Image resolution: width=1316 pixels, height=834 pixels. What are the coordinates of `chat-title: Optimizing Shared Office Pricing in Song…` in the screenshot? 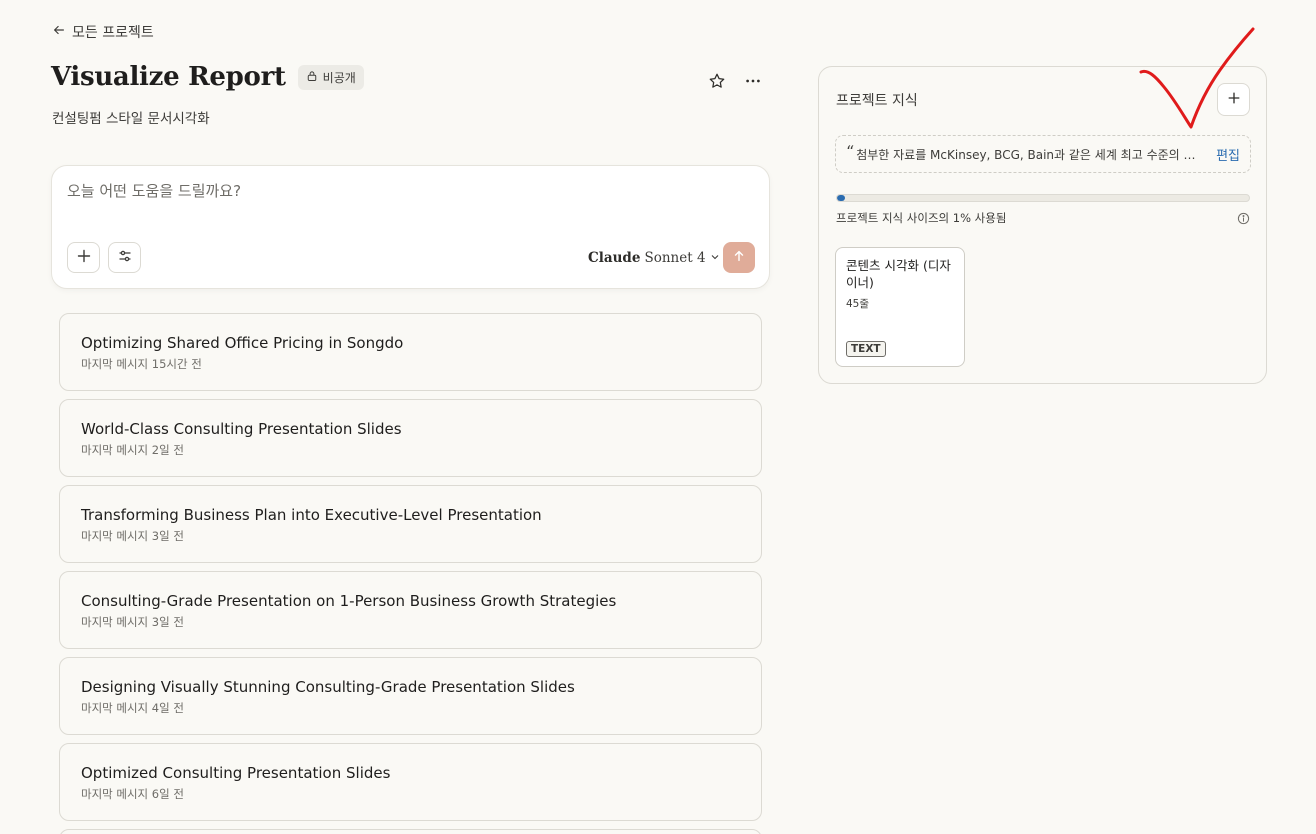 It's located at (242, 343).